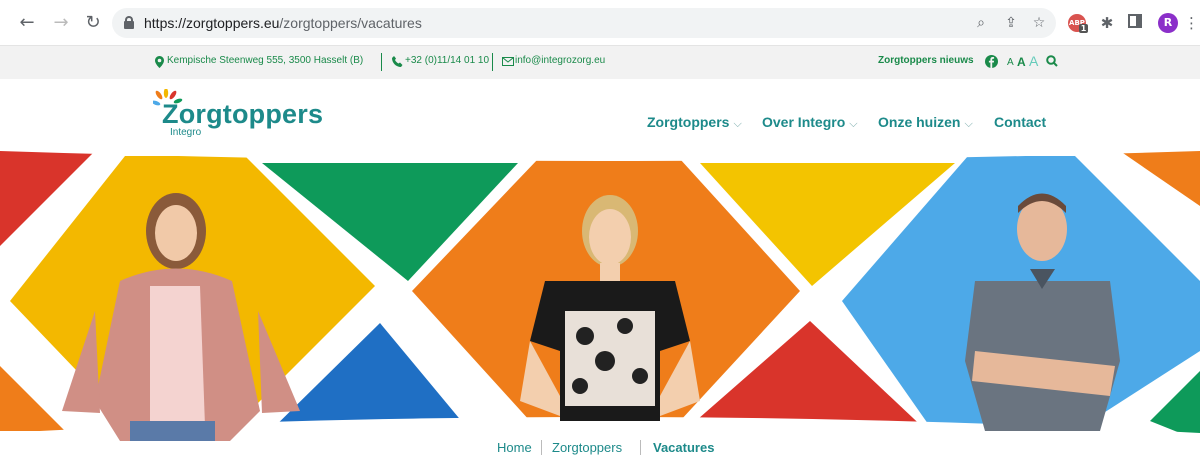 This screenshot has width=1200, height=474. Describe the element at coordinates (1010, 62) in the screenshot. I see `font-size-small: A` at that location.